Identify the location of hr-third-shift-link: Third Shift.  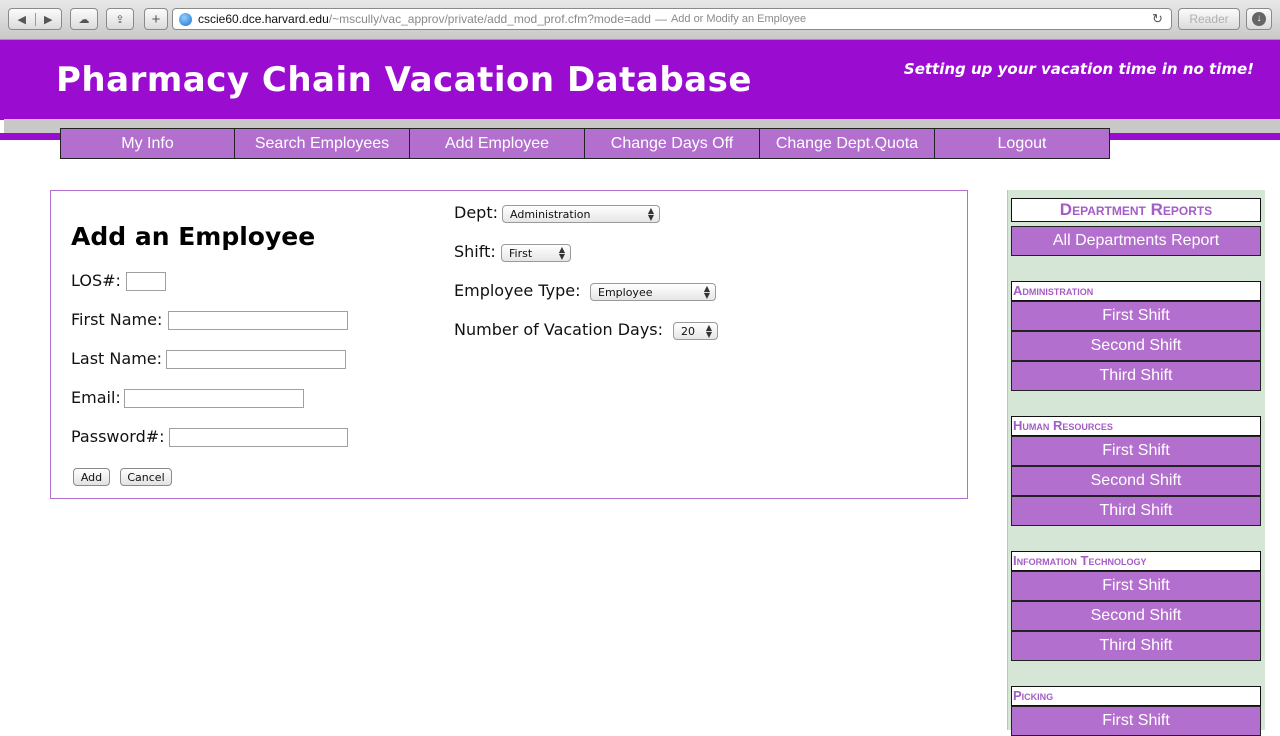
(1136, 511).